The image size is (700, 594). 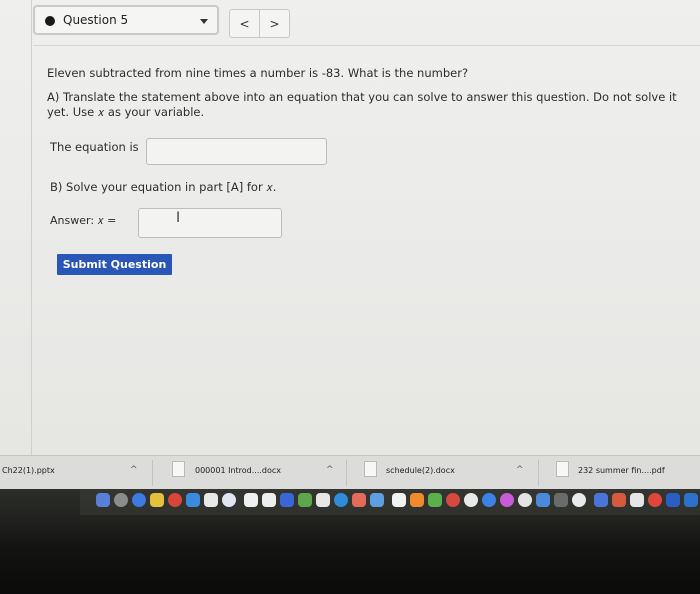 What do you see at coordinates (114, 264) in the screenshot?
I see `submit-question-button: Submit Question` at bounding box center [114, 264].